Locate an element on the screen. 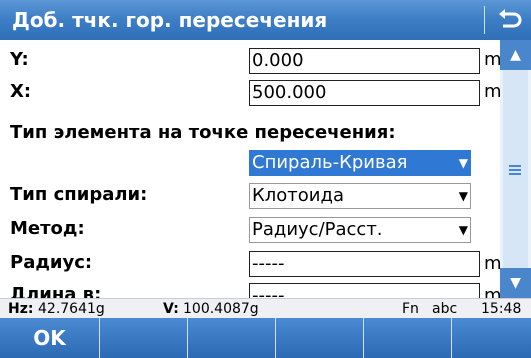  title-bar: Доб. тчк. гор. пересечения is located at coordinates (265, 20).